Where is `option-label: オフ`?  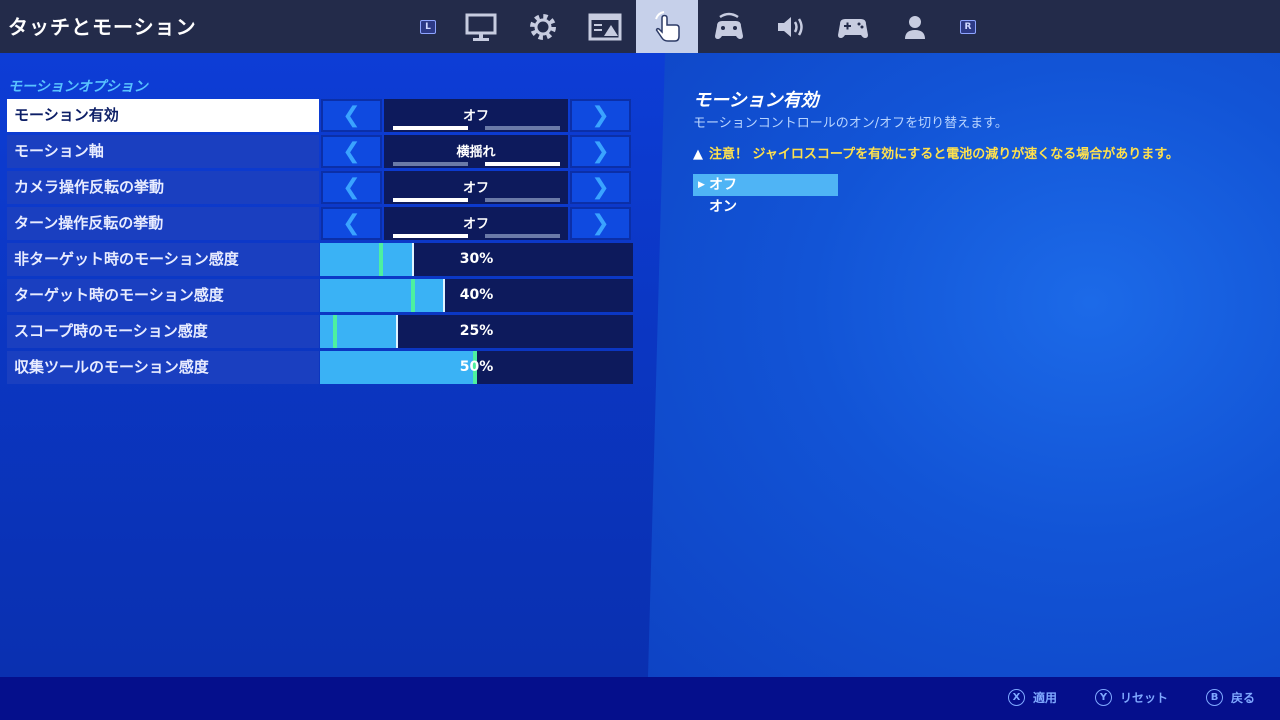
option-label: オフ is located at coordinates (723, 185).